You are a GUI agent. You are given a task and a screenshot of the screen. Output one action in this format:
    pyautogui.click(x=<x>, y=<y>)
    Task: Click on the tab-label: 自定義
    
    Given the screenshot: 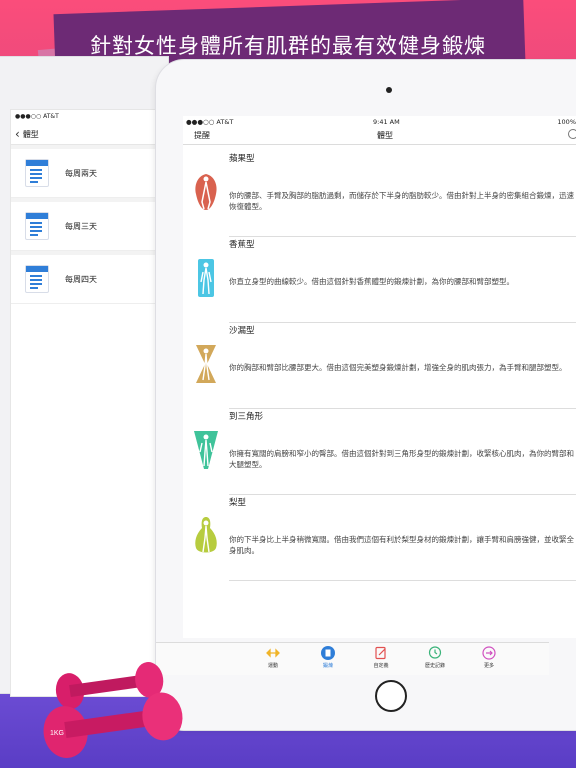 What is the action you would take?
    pyautogui.click(x=381, y=666)
    